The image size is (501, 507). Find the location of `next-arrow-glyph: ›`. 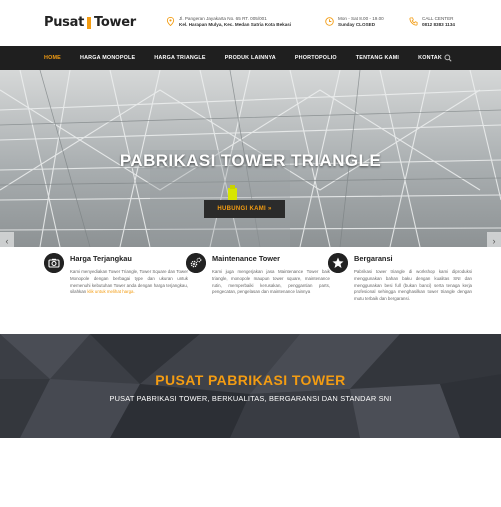

next-arrow-glyph: › is located at coordinates (494, 241).